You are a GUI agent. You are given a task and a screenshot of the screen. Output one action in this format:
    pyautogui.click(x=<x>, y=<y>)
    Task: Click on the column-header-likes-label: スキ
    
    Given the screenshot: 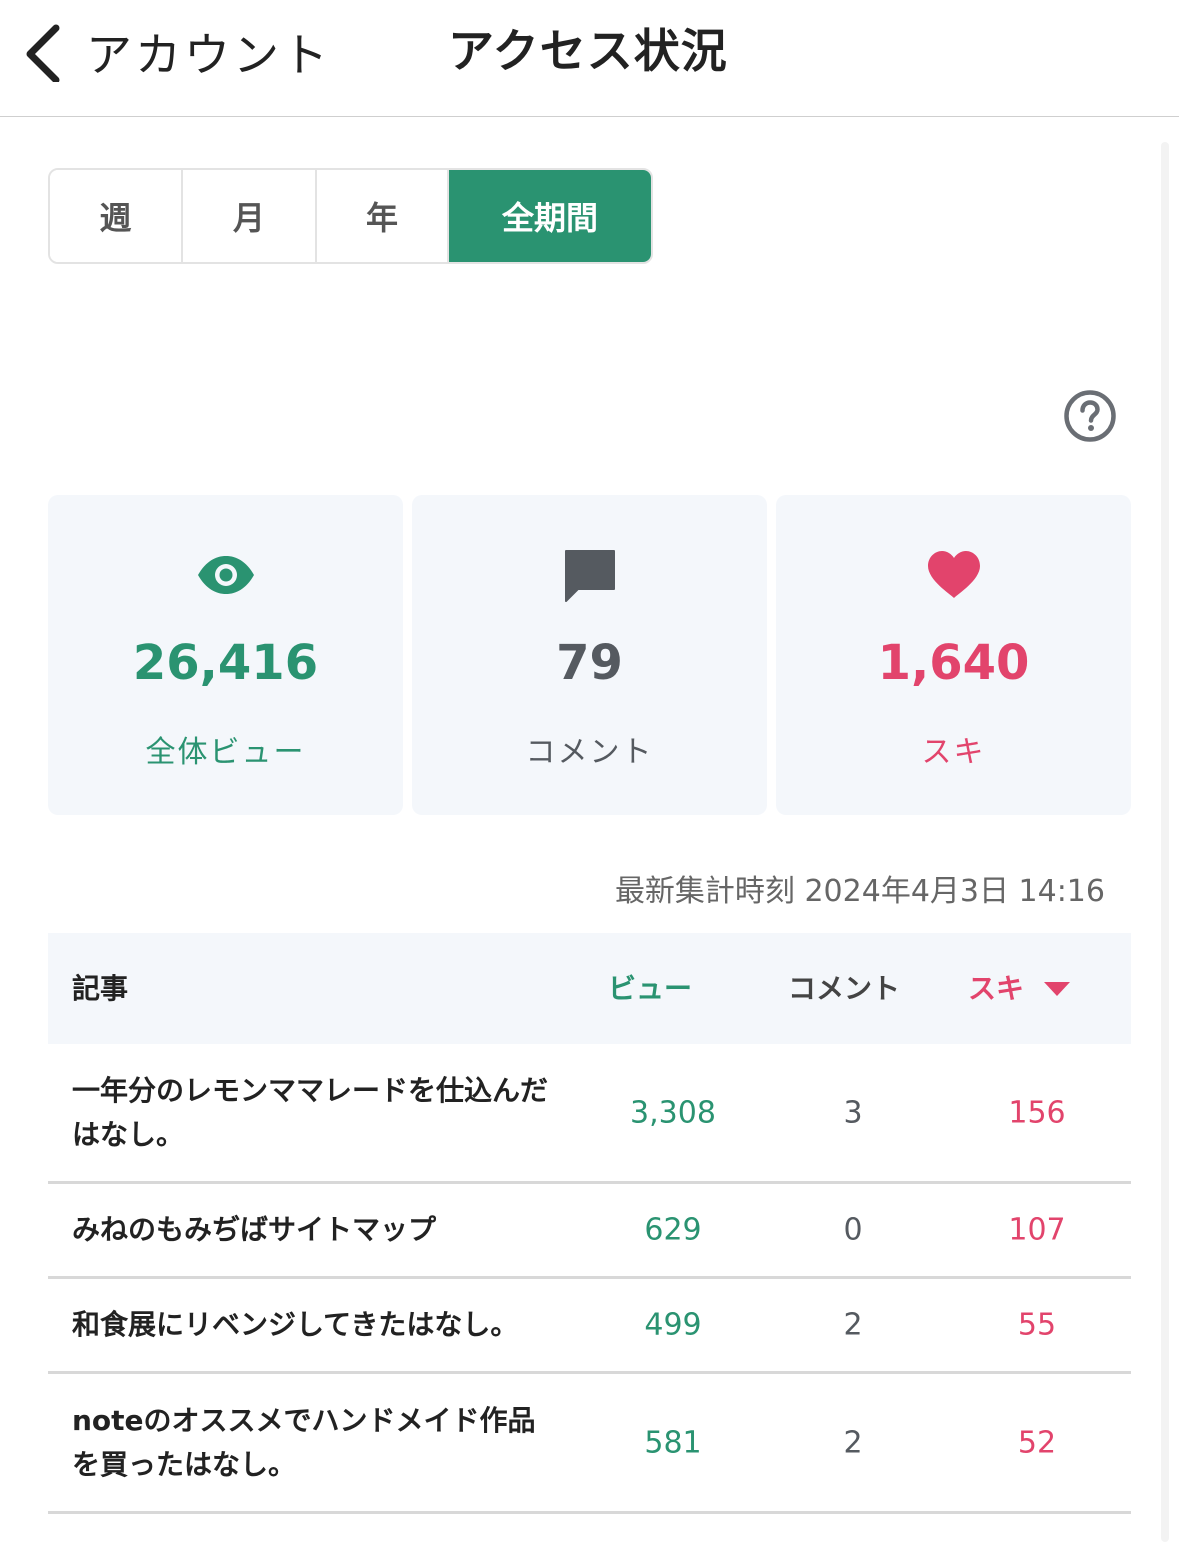 What is the action you would take?
    pyautogui.click(x=996, y=988)
    